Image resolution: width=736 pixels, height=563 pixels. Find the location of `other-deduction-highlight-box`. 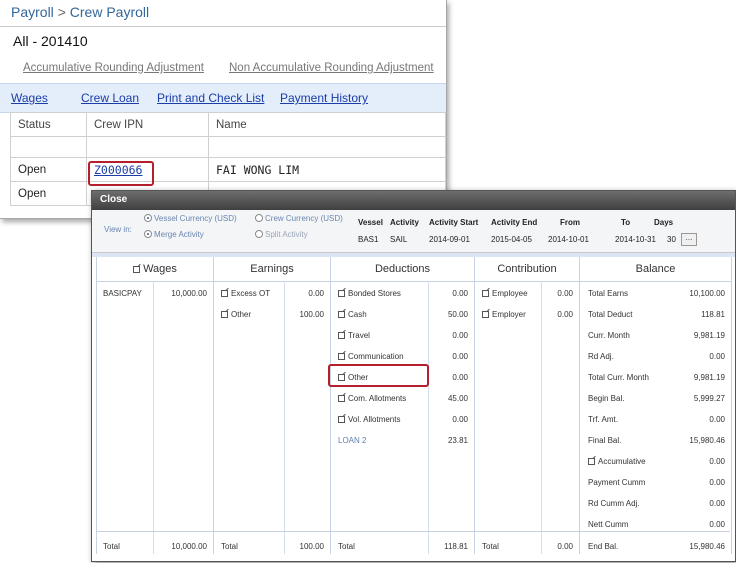

other-deduction-highlight-box is located at coordinates (378, 375).